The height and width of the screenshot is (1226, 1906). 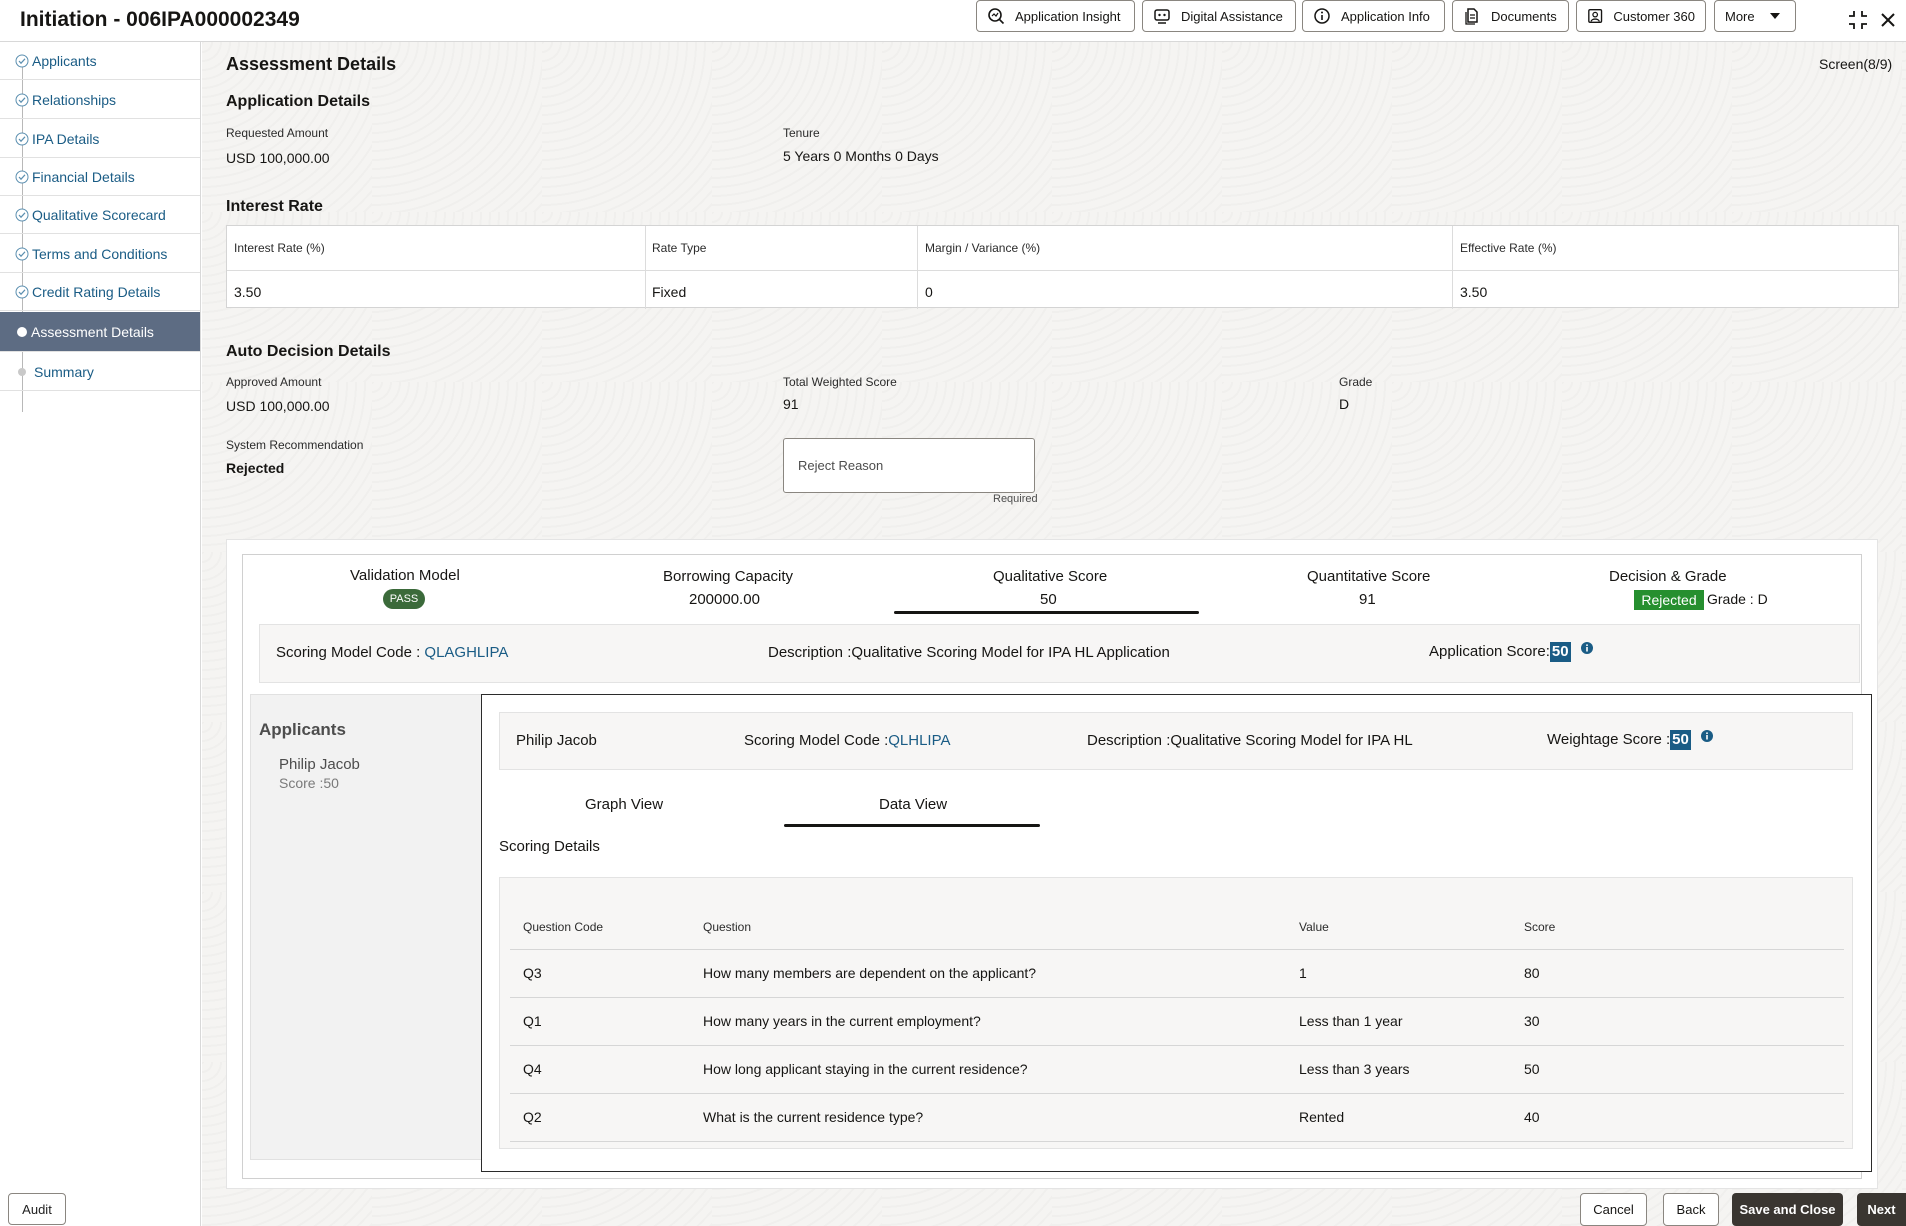 What do you see at coordinates (1654, 16) in the screenshot?
I see `customer-360-label: Customer 360` at bounding box center [1654, 16].